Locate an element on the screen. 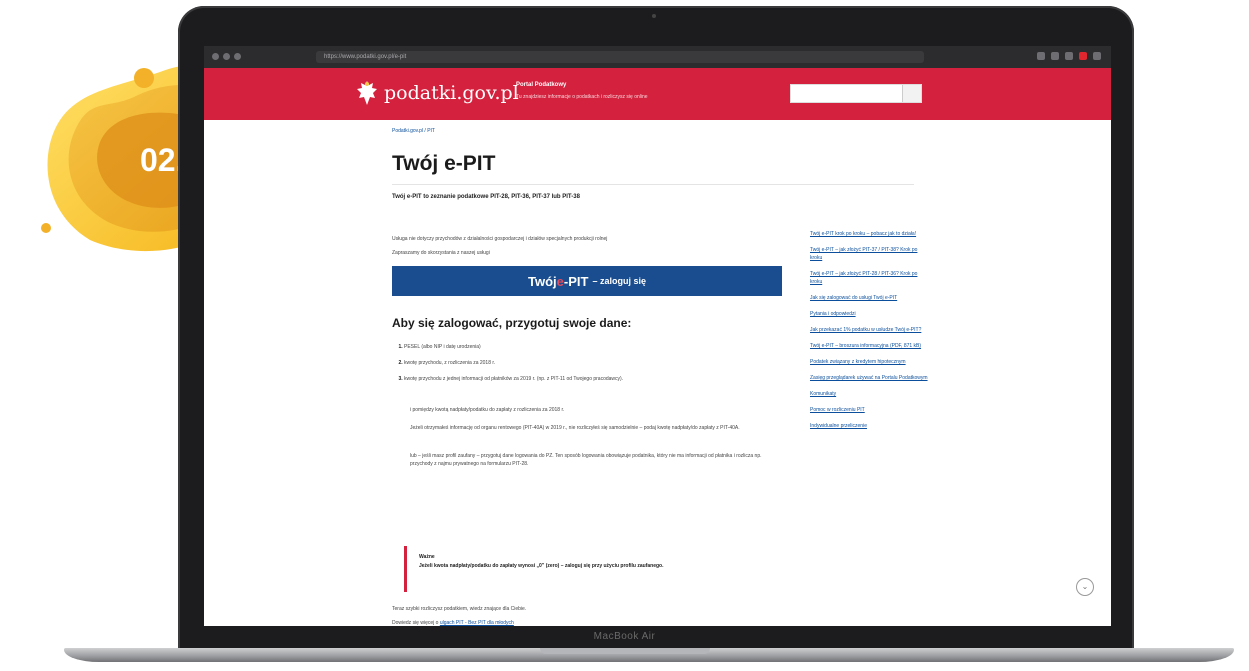  login-button: Twój e -PIT – zaloguj się is located at coordinates (587, 281).